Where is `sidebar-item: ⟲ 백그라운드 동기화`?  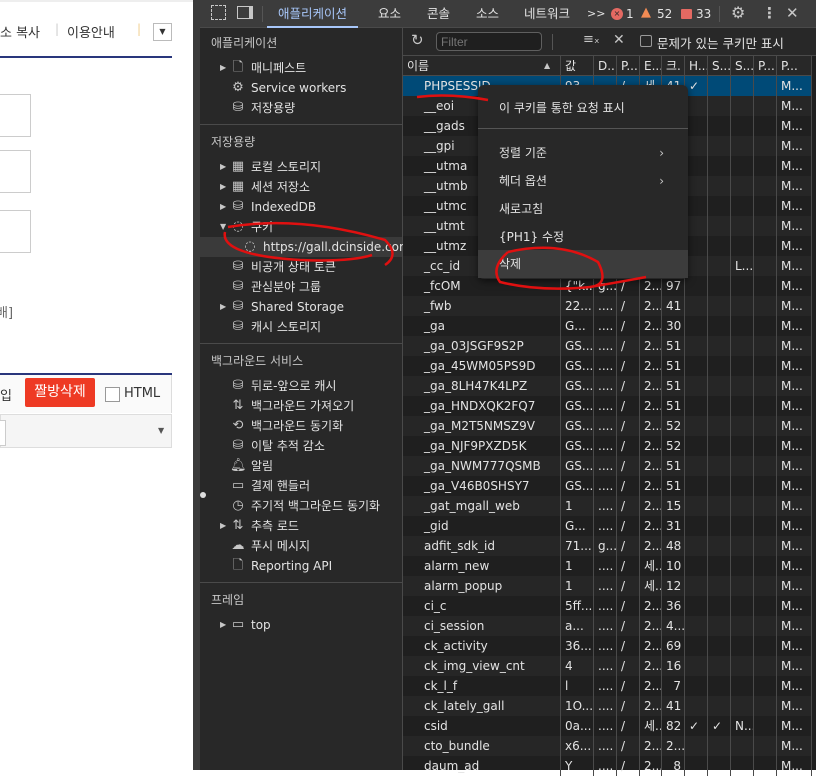
sidebar-item: ⟲ 백그라운드 동기화 is located at coordinates (301, 426).